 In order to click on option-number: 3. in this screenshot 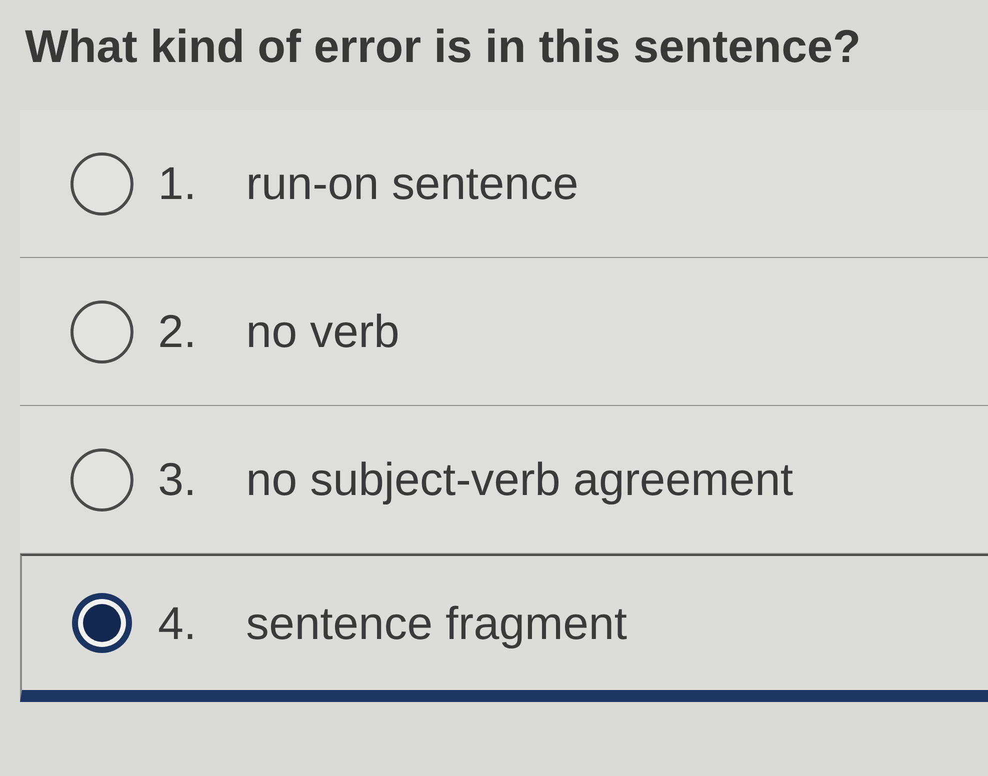, I will do `click(178, 479)`.